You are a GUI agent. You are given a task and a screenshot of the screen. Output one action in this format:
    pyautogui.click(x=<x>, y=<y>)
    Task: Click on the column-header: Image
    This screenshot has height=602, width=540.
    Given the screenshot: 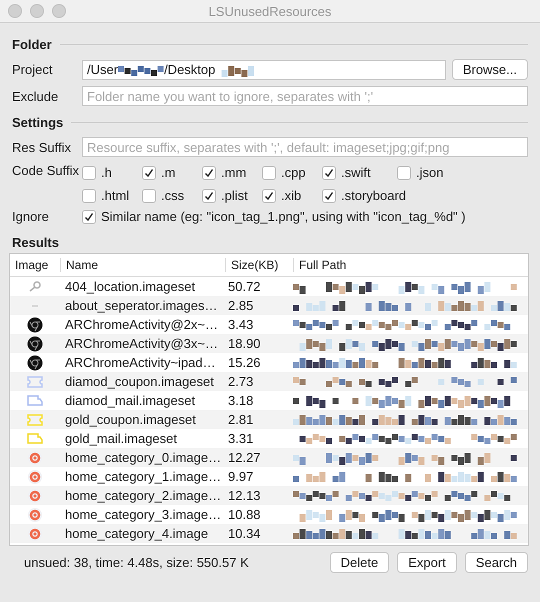 What is the action you would take?
    pyautogui.click(x=35, y=265)
    